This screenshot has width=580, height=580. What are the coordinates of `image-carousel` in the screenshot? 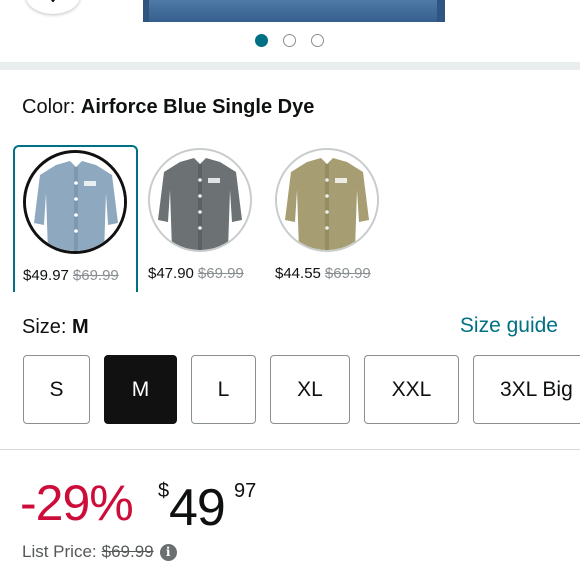 It's located at (290, 31).